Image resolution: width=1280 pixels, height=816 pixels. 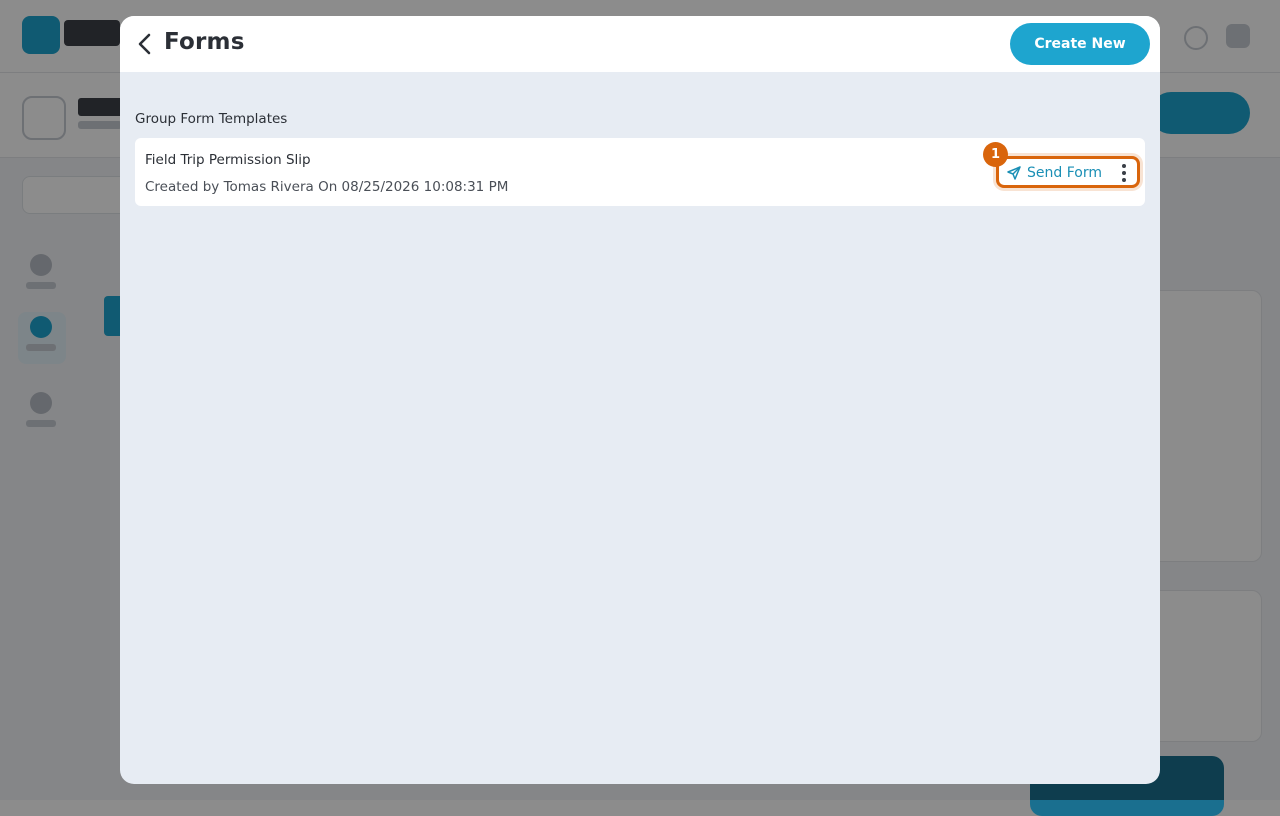 I want to click on create-new-button: Create New, so click(x=1080, y=44).